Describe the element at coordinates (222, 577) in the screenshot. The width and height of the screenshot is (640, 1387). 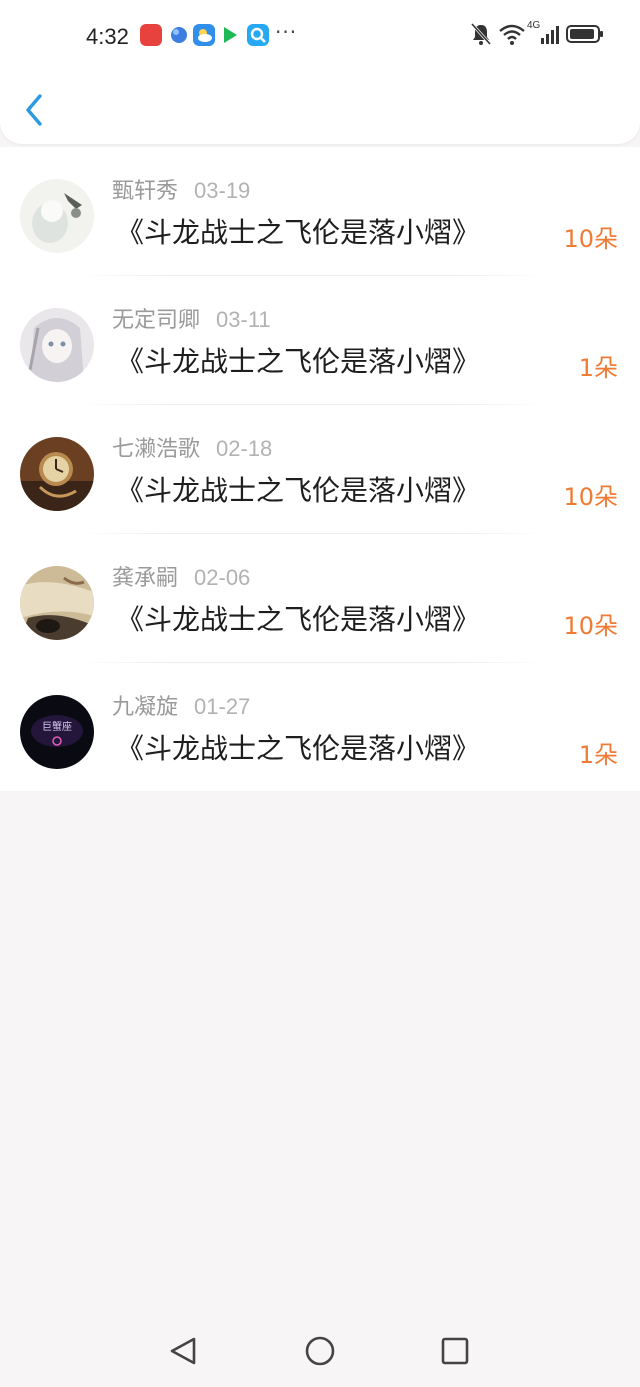
I see `gift-date: 02-06` at that location.